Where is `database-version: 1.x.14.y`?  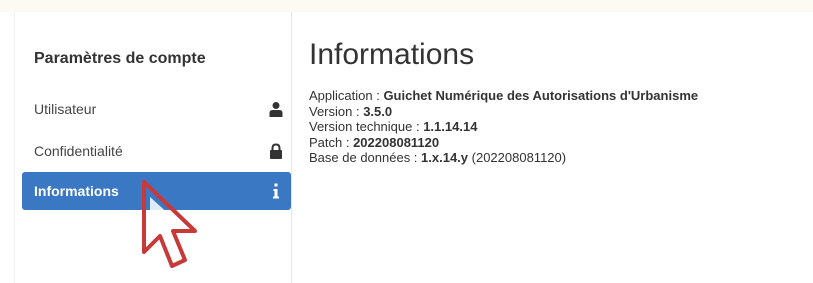
database-version: 1.x.14.y is located at coordinates (445, 158).